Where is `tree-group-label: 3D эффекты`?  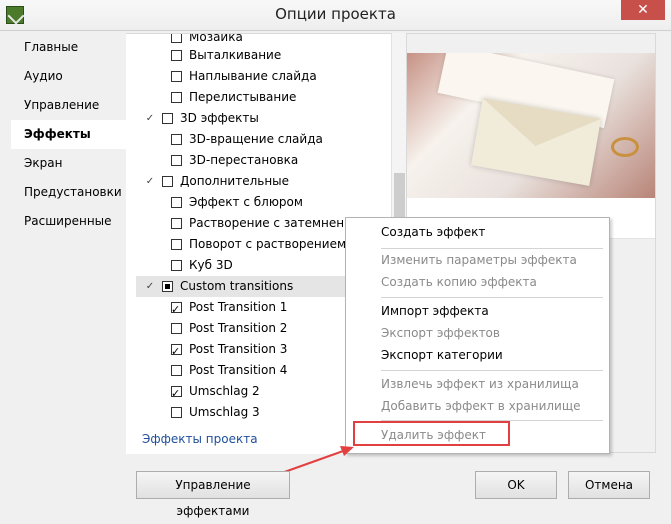 tree-group-label: 3D эффекты is located at coordinates (219, 118).